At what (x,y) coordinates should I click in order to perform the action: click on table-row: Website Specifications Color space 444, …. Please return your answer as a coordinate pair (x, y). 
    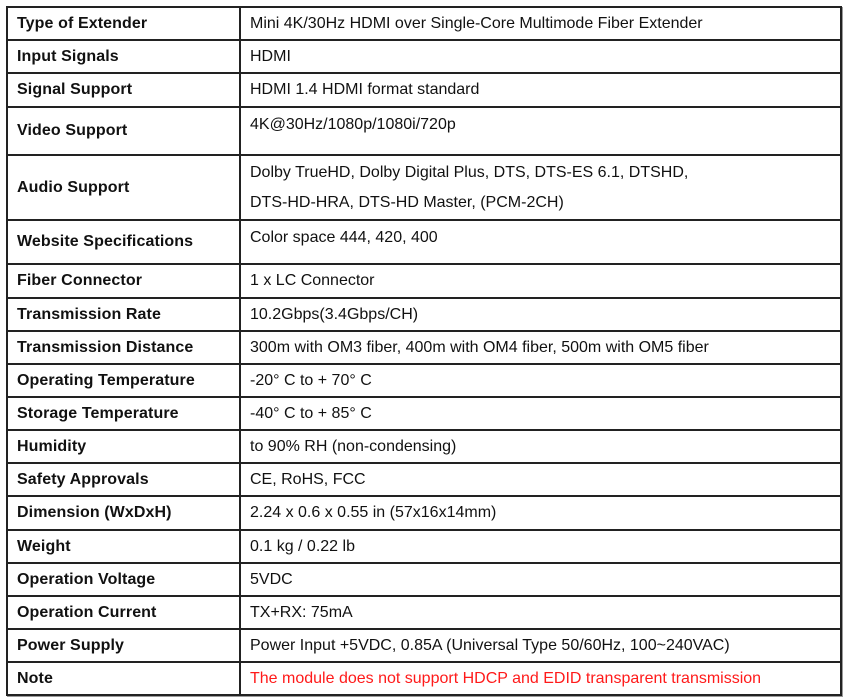
    Looking at the image, I should click on (424, 242).